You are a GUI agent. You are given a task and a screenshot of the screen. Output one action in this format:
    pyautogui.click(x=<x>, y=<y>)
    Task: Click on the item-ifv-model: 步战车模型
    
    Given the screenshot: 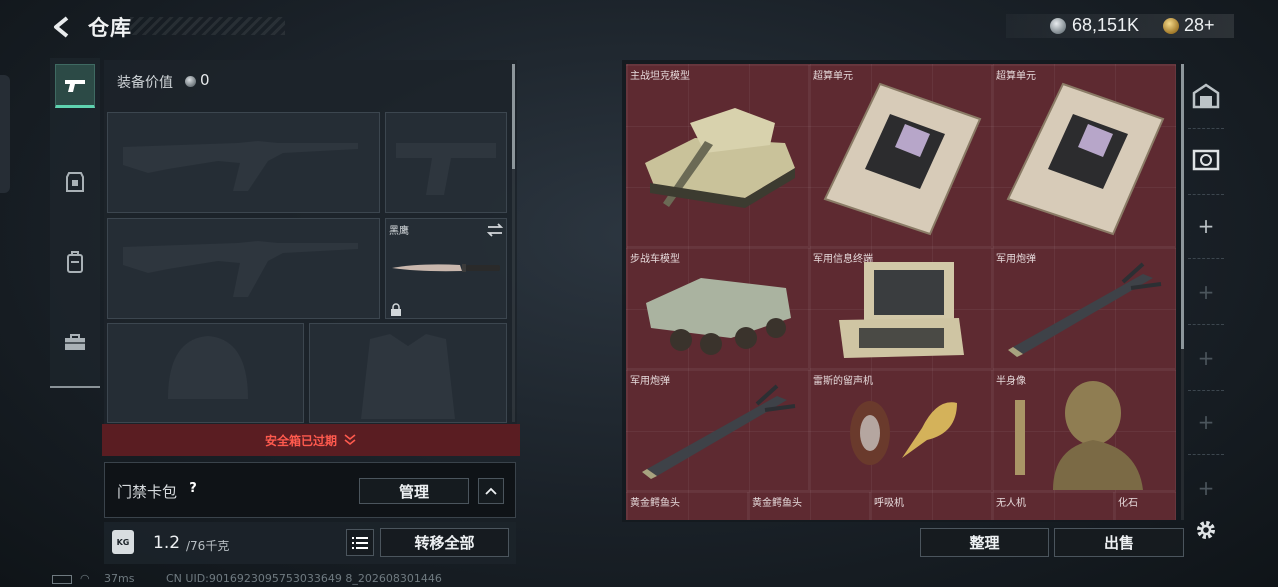 What is the action you would take?
    pyautogui.click(x=717, y=308)
    